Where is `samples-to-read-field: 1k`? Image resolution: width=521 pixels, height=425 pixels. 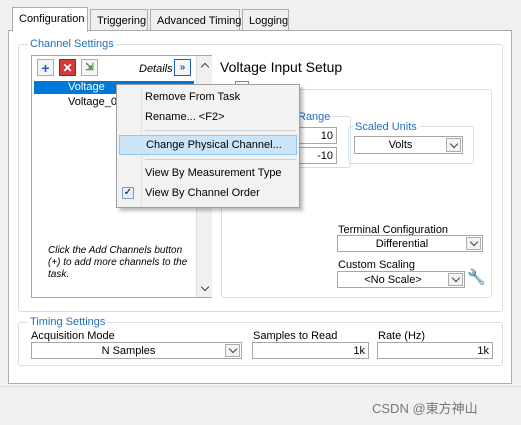
samples-to-read-field: 1k is located at coordinates (310, 350).